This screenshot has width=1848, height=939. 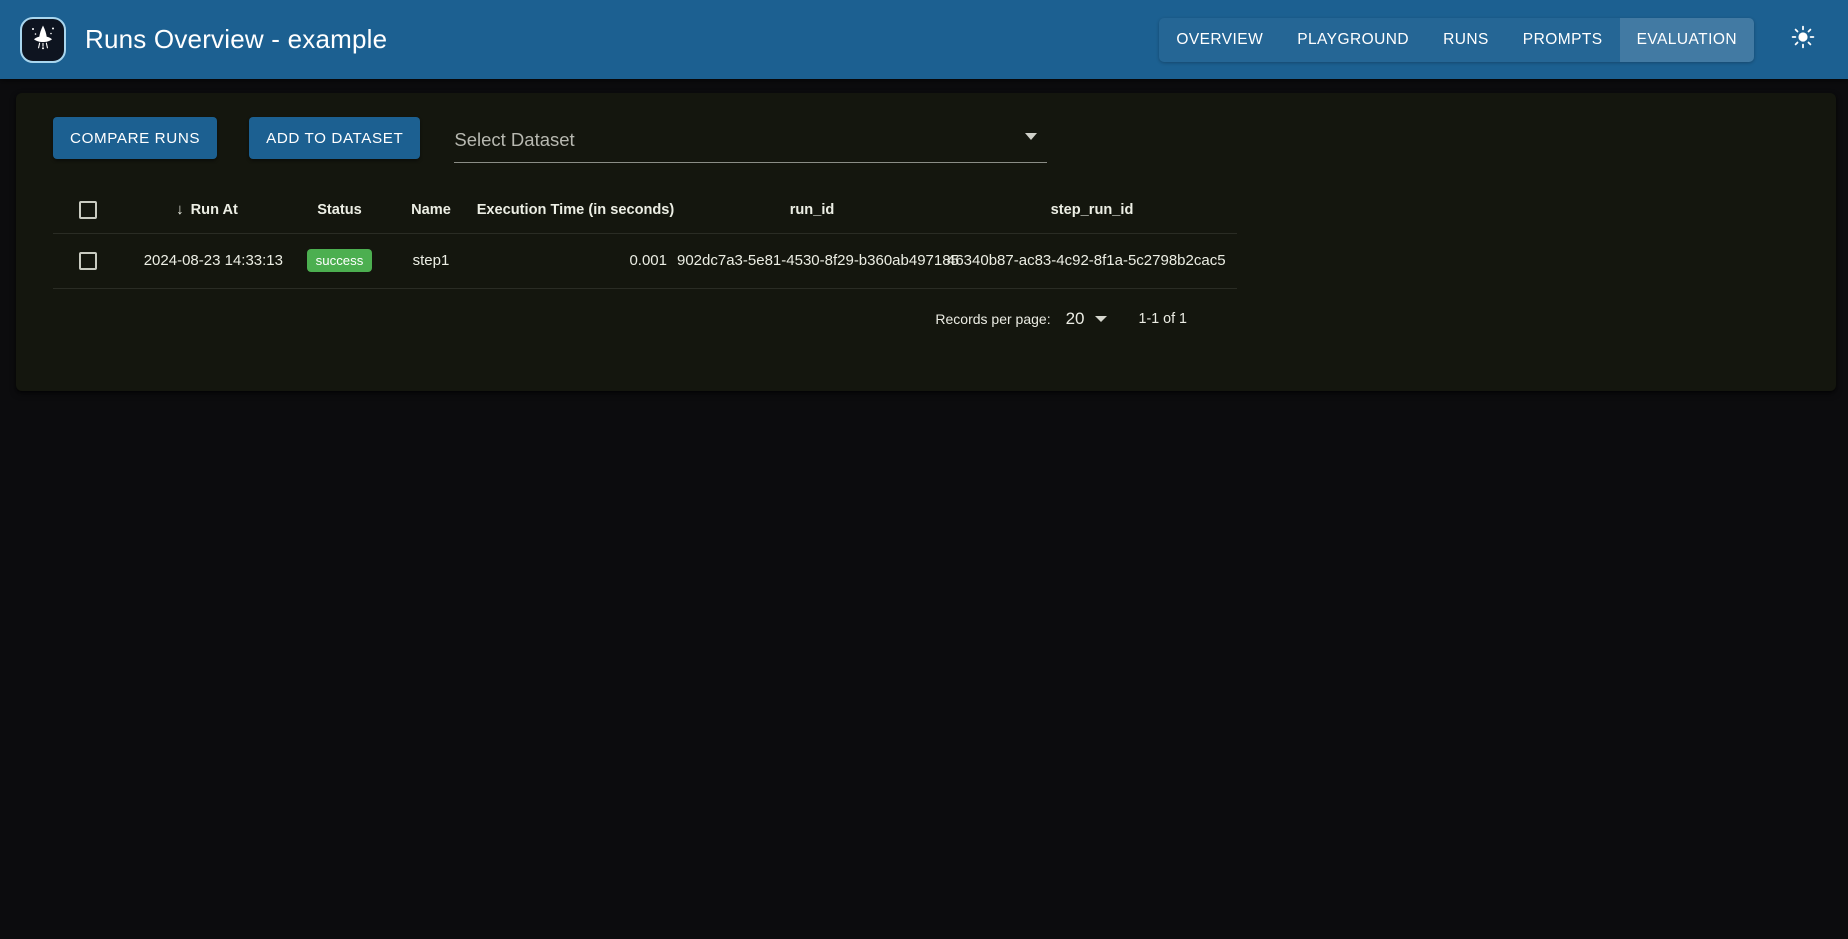 I want to click on wizard-hat-icon, so click(x=43, y=39).